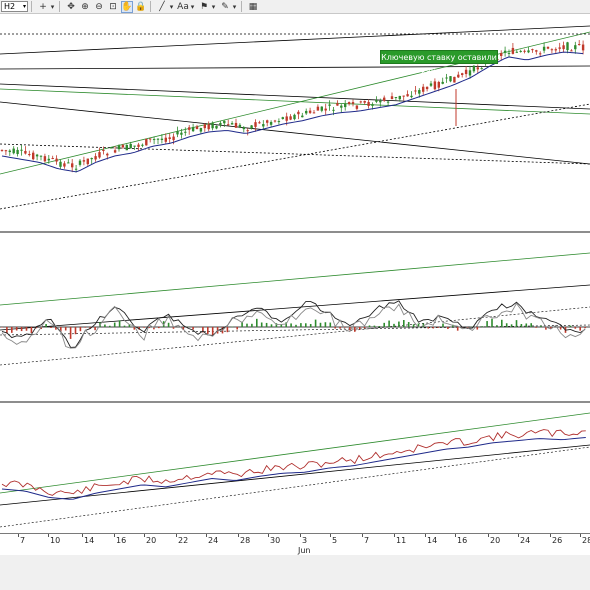  What do you see at coordinates (43, 7) in the screenshot?
I see `crosshair-icon: +` at bounding box center [43, 7].